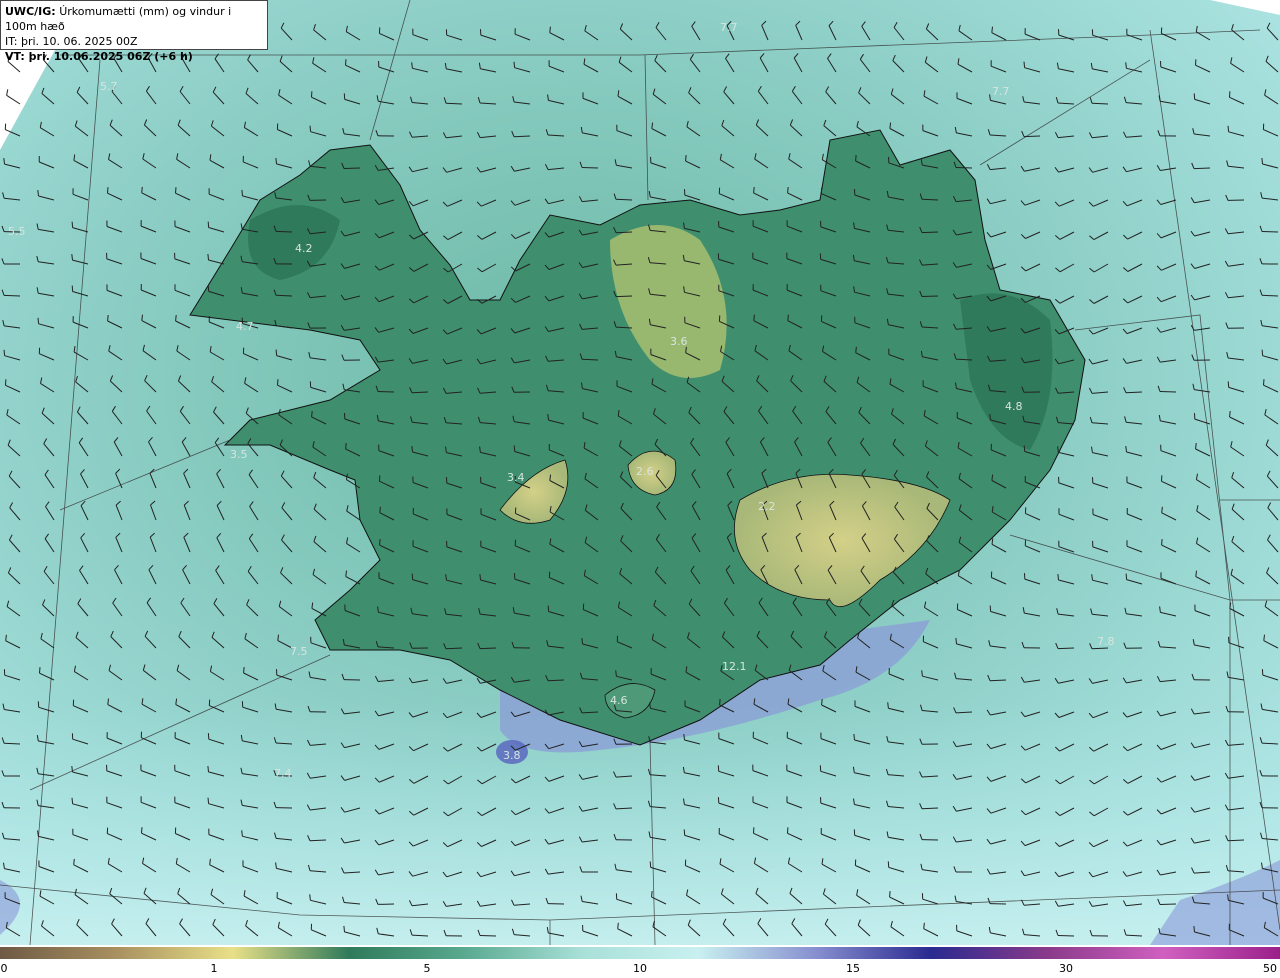 The height and width of the screenshot is (978, 1280). Describe the element at coordinates (619, 700) in the screenshot. I see `map-label: 4.6` at that location.